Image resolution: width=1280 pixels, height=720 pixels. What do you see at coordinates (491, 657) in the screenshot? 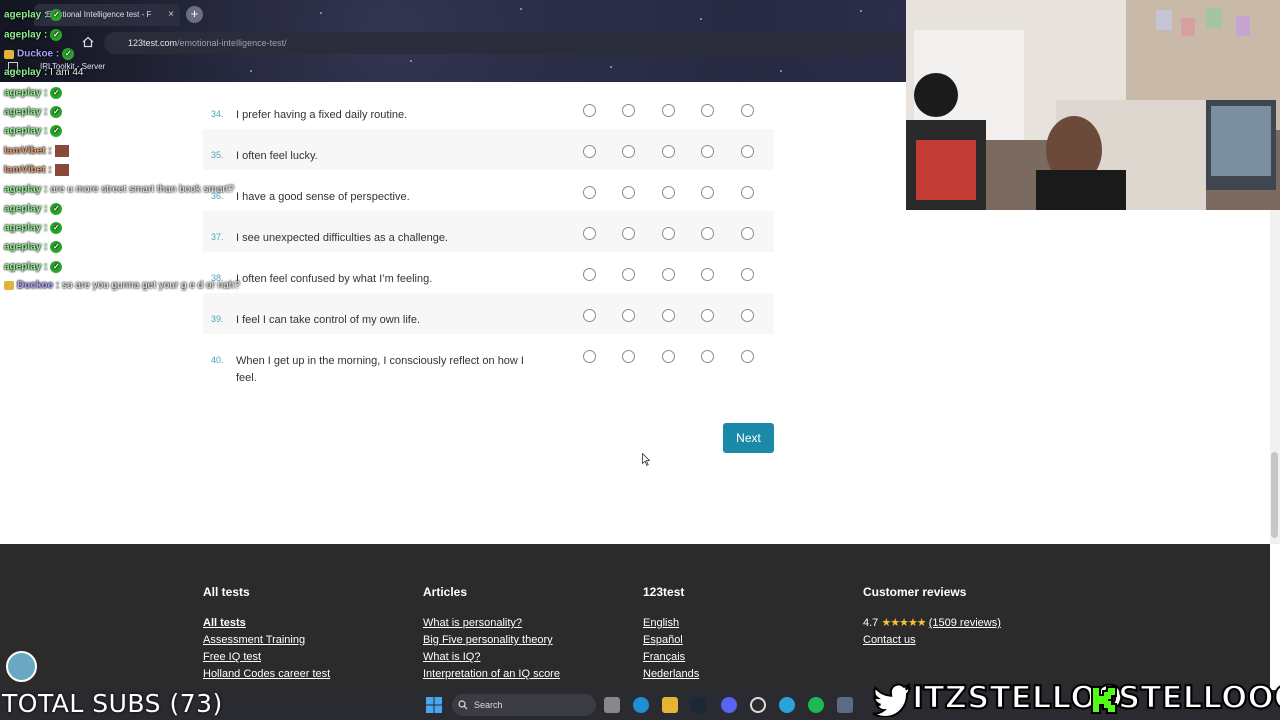
I see `footer-link: What is IQ?` at bounding box center [491, 657].